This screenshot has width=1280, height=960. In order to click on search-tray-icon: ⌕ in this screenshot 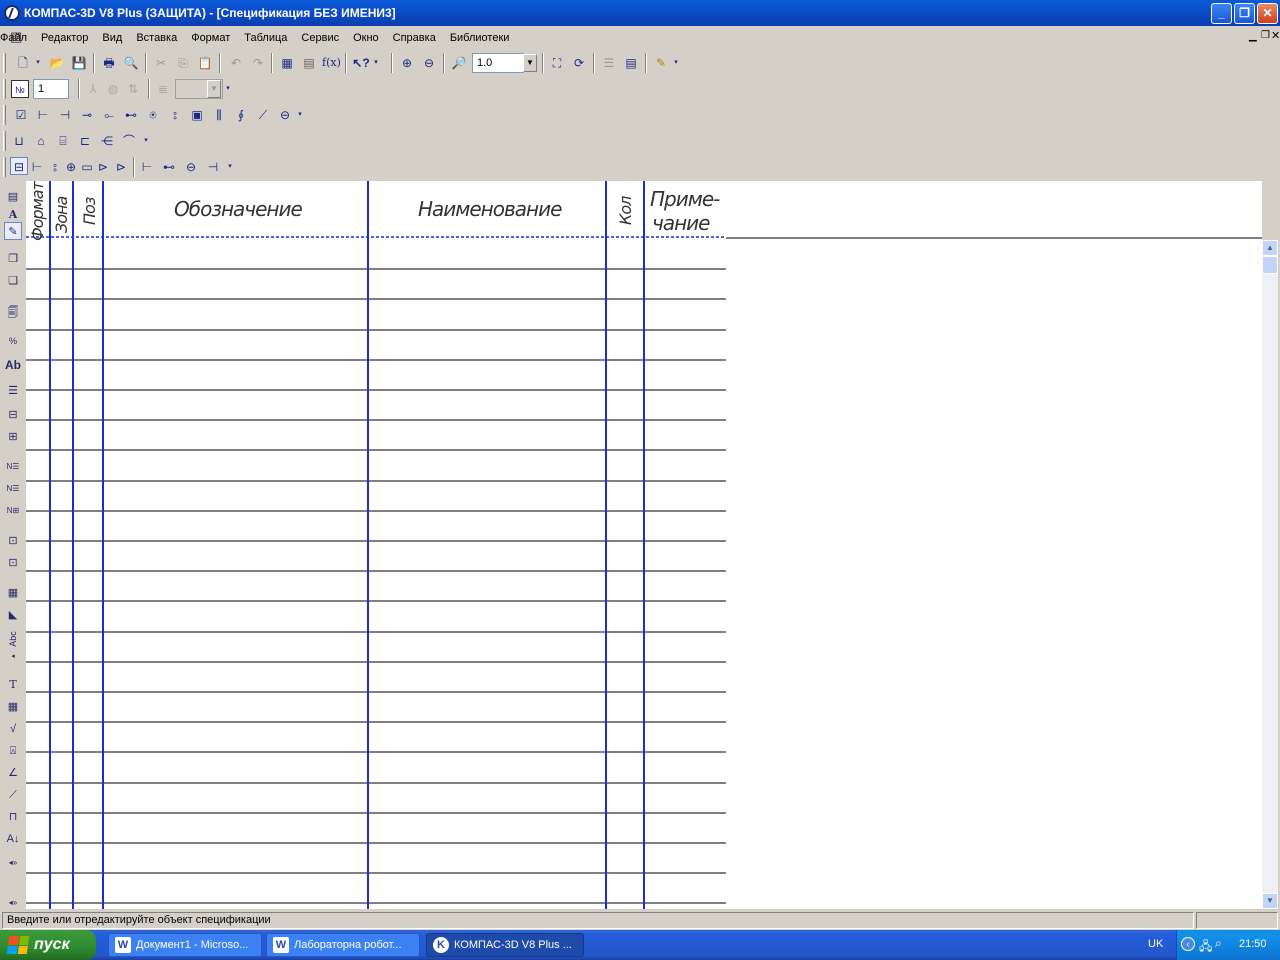, I will do `click(1218, 943)`.